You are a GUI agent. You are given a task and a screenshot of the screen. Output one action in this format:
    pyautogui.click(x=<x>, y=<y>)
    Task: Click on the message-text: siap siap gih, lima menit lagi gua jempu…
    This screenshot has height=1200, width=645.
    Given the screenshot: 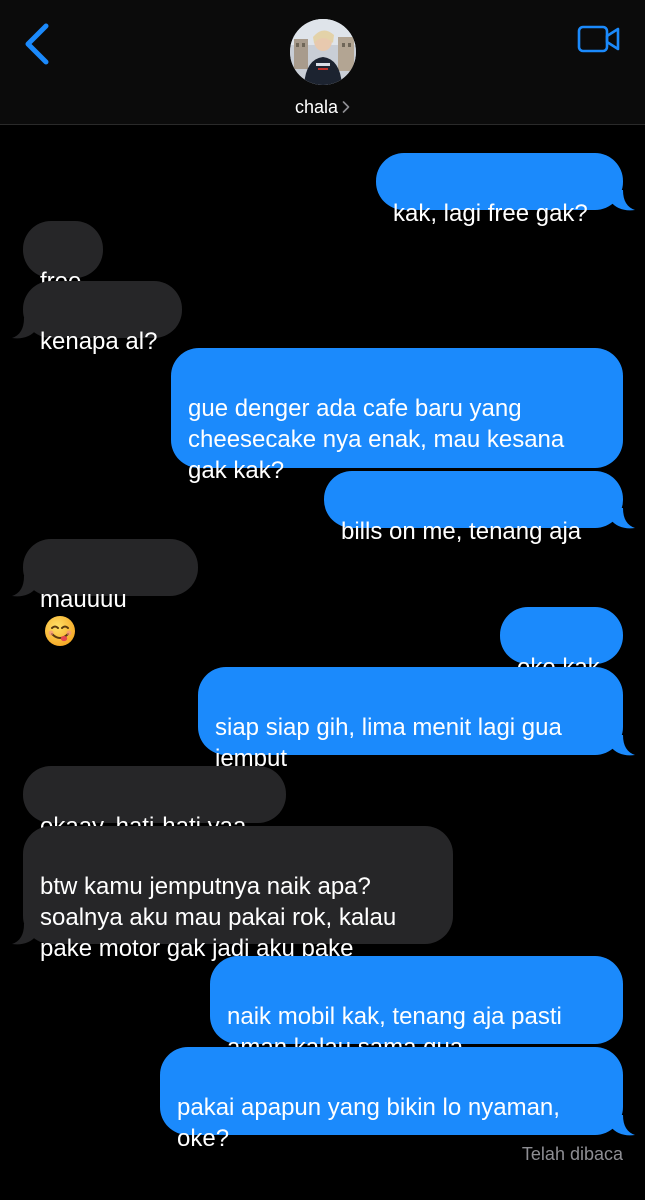 What is the action you would take?
    pyautogui.click(x=388, y=743)
    